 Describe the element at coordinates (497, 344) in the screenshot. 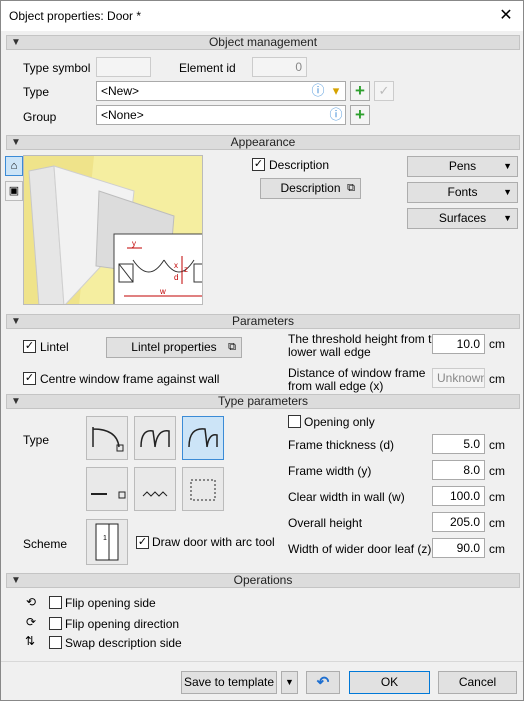

I see `threshold-unit: cm` at that location.